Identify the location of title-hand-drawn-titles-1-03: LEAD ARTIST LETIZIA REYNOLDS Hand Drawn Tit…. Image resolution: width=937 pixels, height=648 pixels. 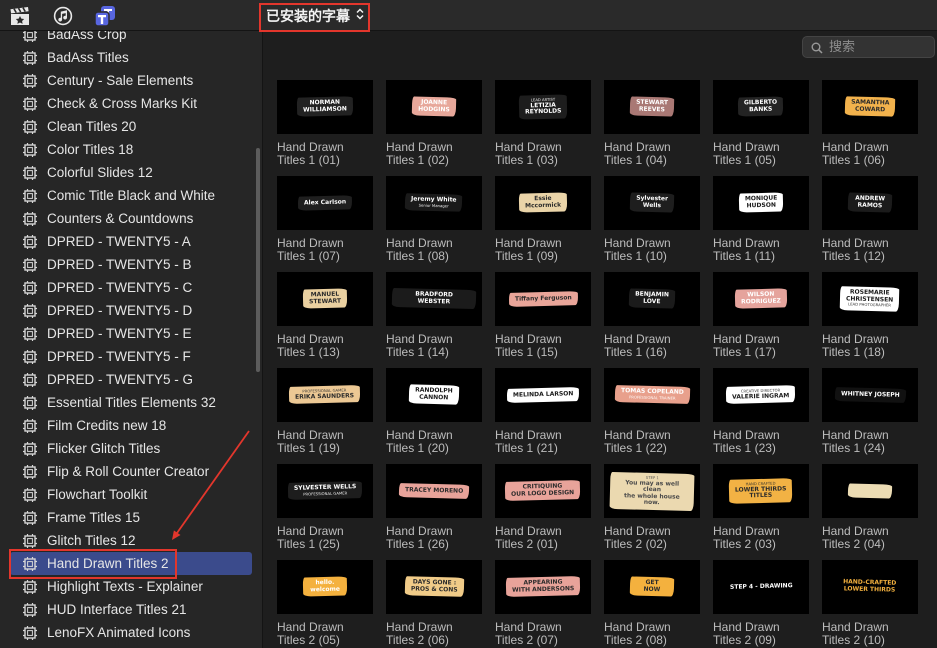
(543, 128).